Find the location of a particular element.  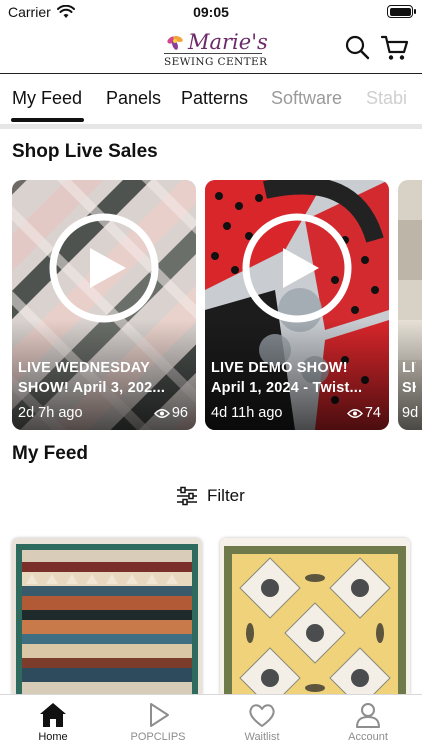

flower-icon is located at coordinates (175, 43).